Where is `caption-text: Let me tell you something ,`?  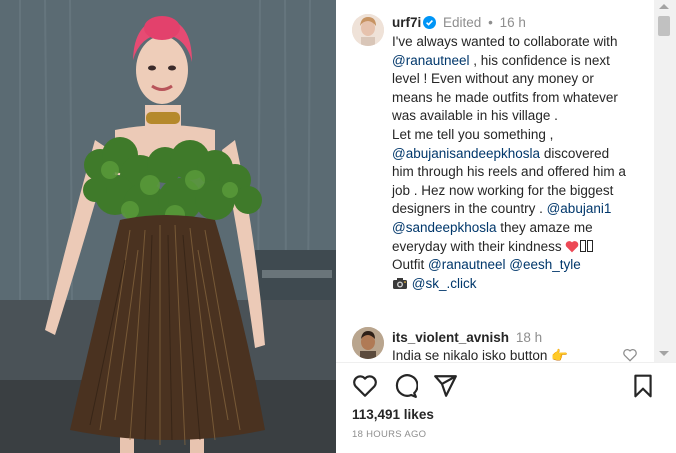 caption-text: Let me tell you something , is located at coordinates (473, 134).